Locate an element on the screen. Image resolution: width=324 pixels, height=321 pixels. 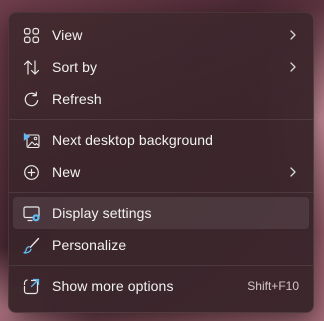
grid-view-icon is located at coordinates (31, 35).